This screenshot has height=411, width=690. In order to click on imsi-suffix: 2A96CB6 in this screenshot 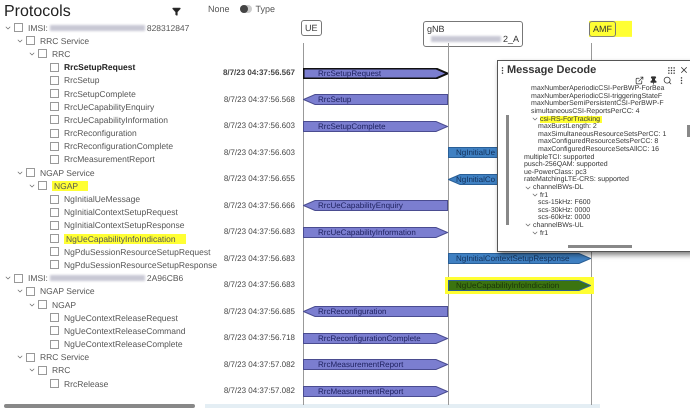, I will do `click(165, 278)`.